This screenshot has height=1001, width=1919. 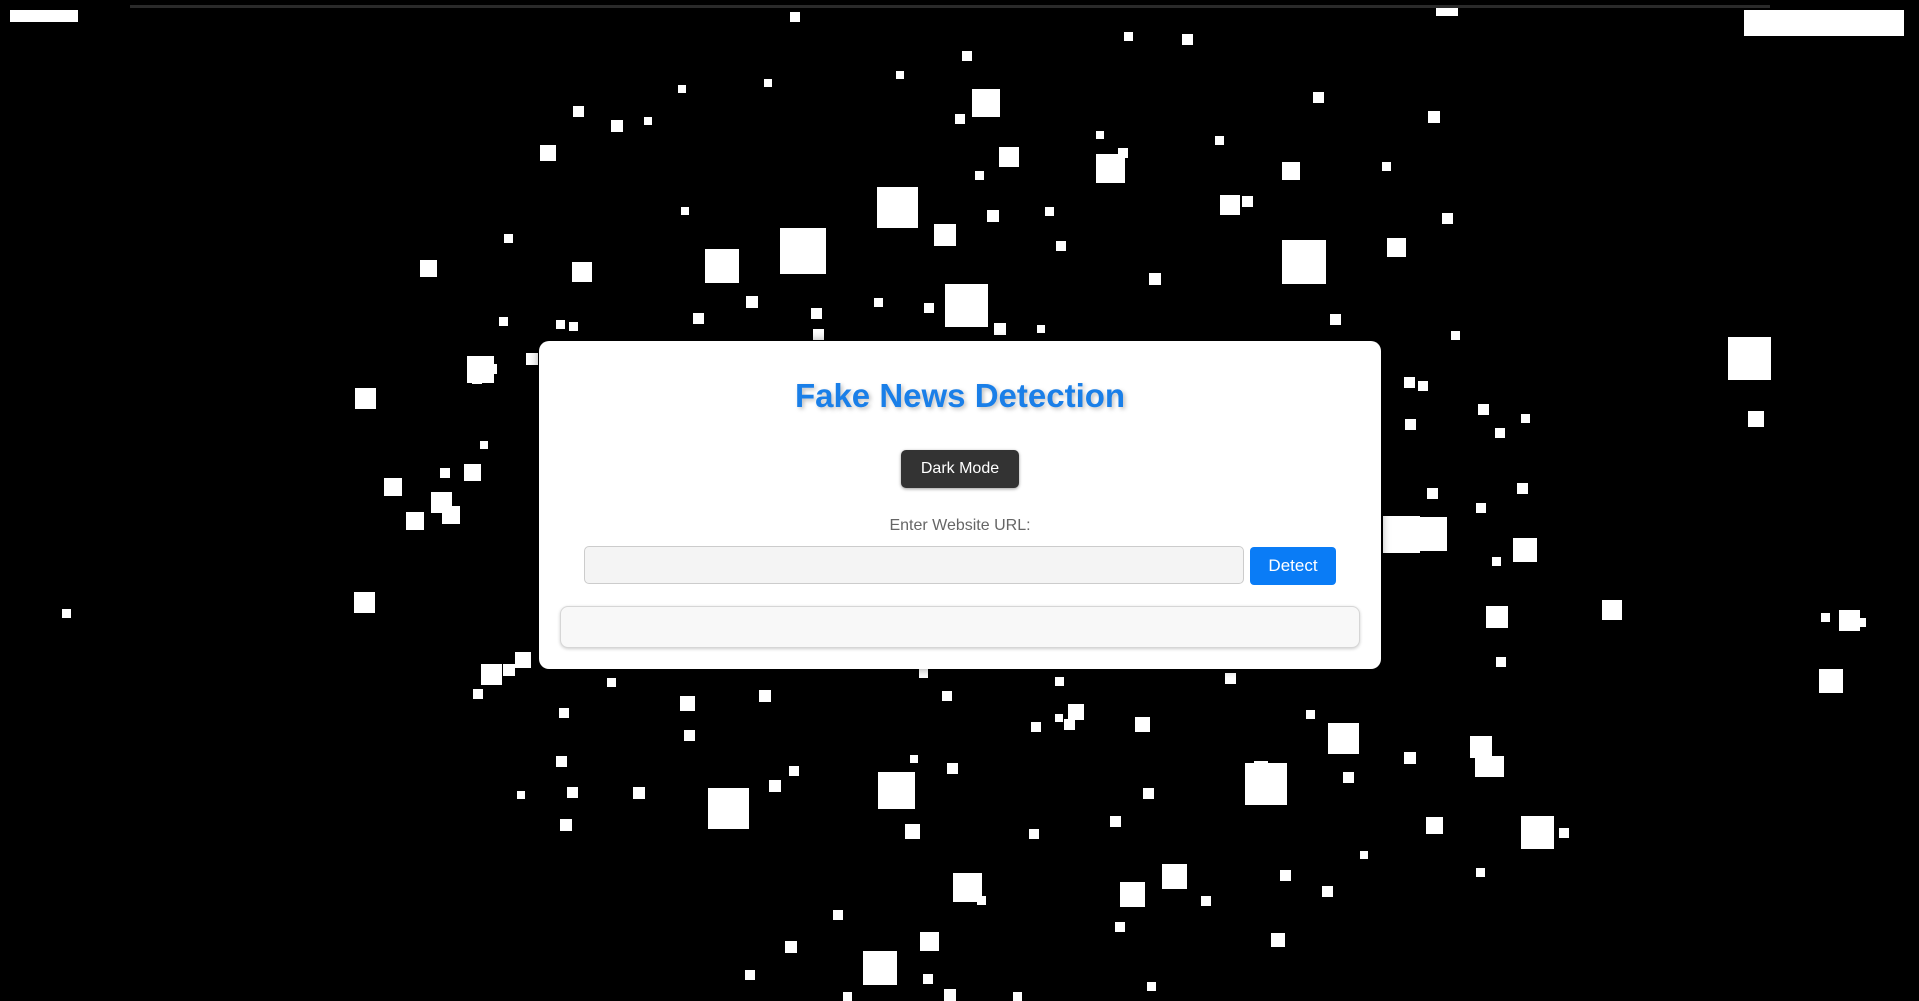 I want to click on detect-button: Detect, so click(x=1293, y=566).